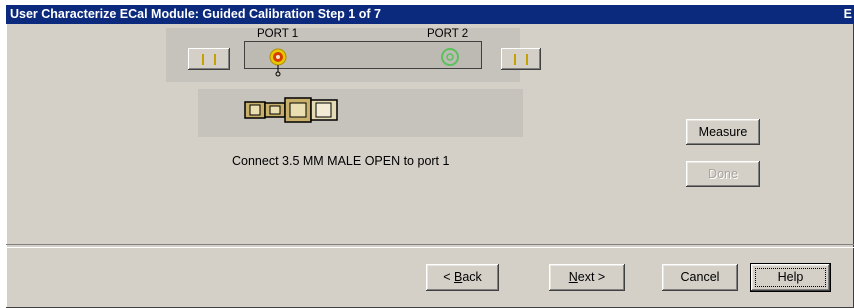  I want to click on instruction-text: Connect 3.5 MM MALE OPEN to port 1, so click(341, 161).